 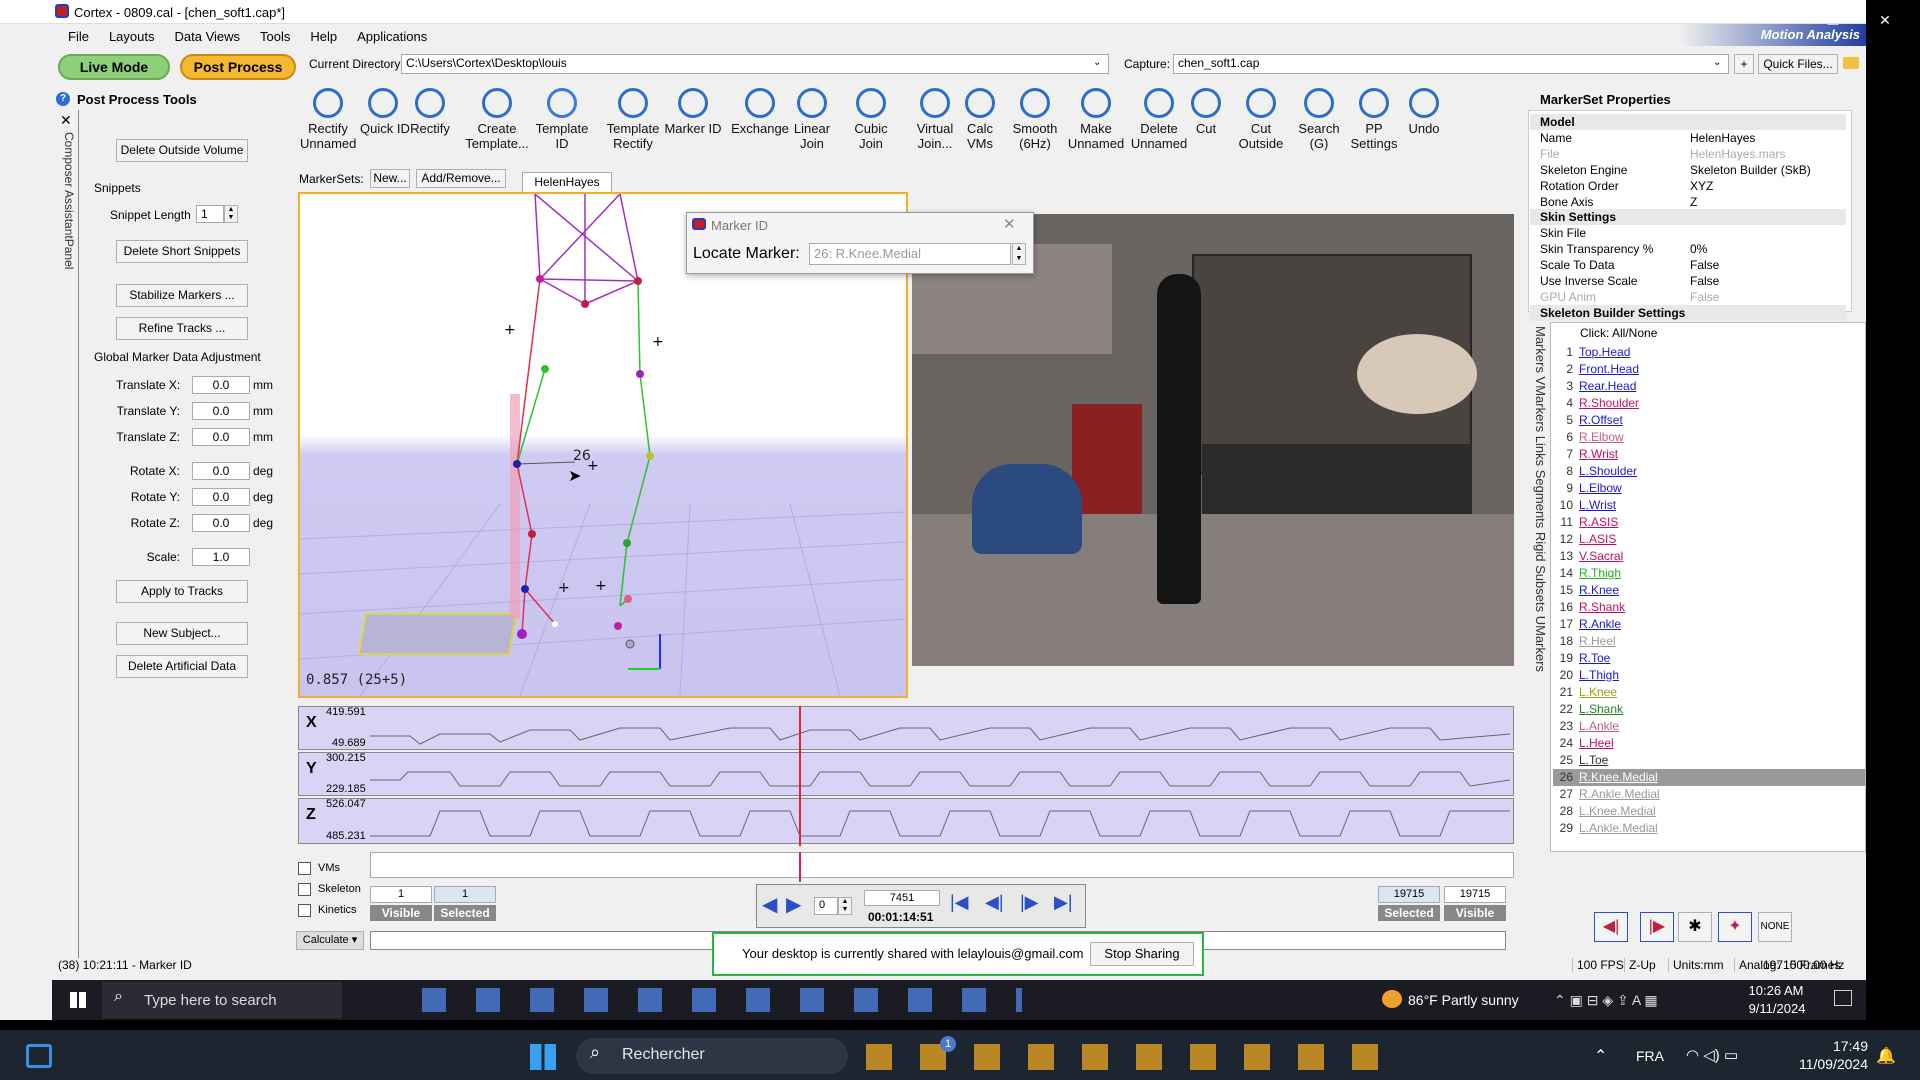 I want to click on property-group-header: Model, so click(x=1688, y=122).